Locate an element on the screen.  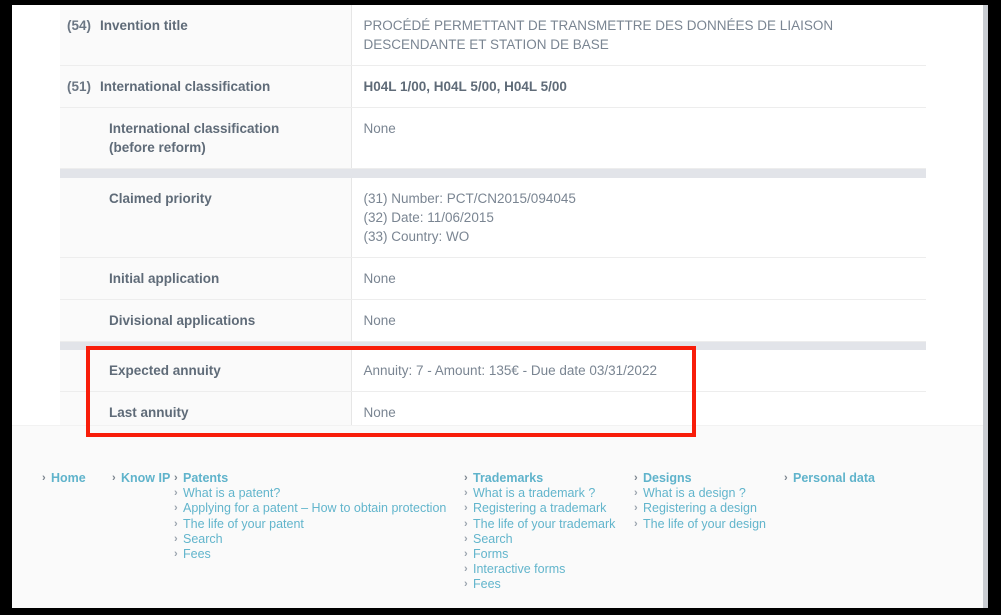
footer-link-label: What is a design ? is located at coordinates (694, 493).